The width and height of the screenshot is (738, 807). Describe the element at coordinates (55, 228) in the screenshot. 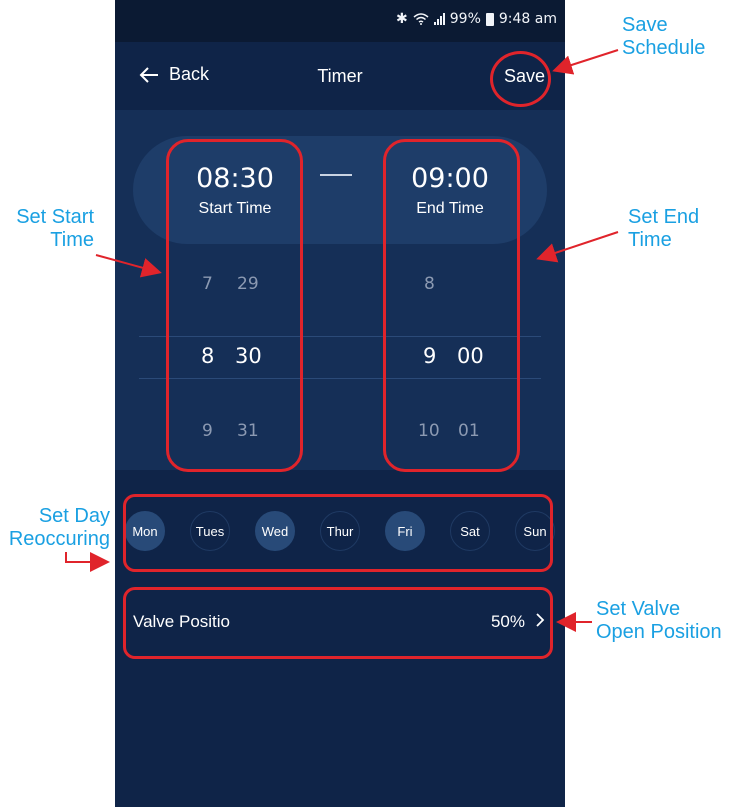

I see `annotation-set-start-time: Set Start Time` at that location.